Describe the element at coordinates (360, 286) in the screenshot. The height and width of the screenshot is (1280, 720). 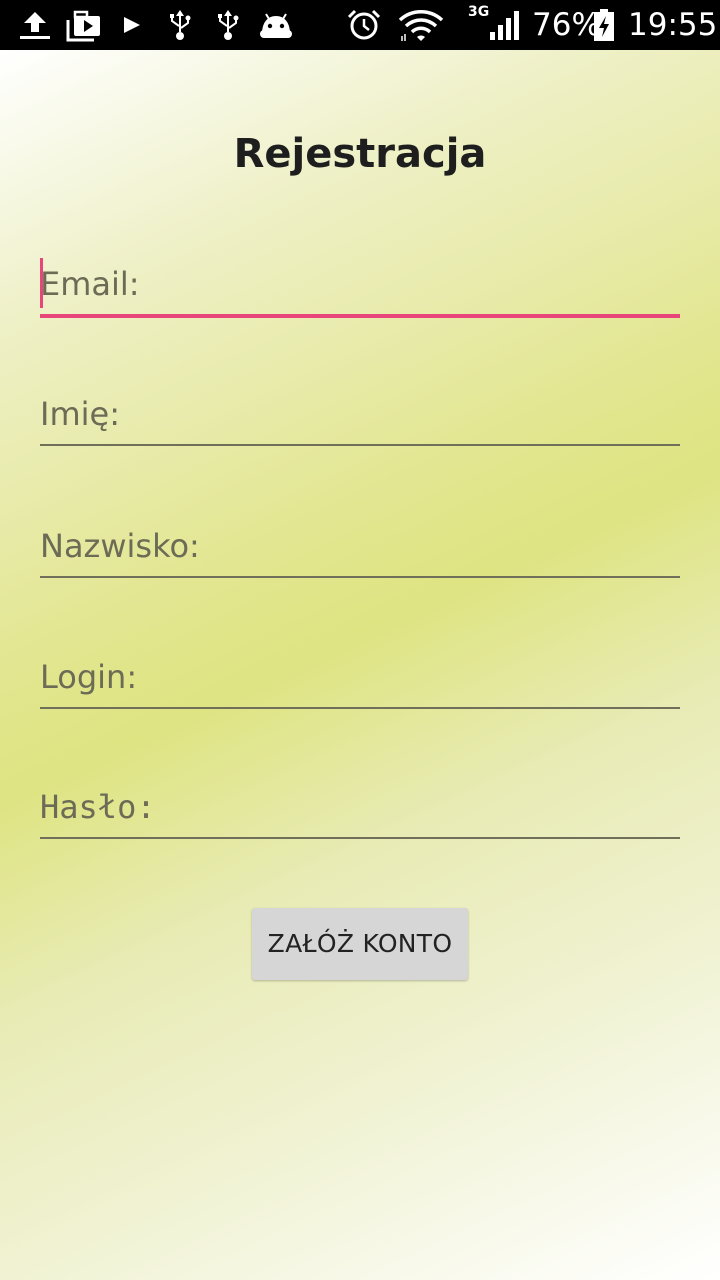
I see `email-field: Email:` at that location.